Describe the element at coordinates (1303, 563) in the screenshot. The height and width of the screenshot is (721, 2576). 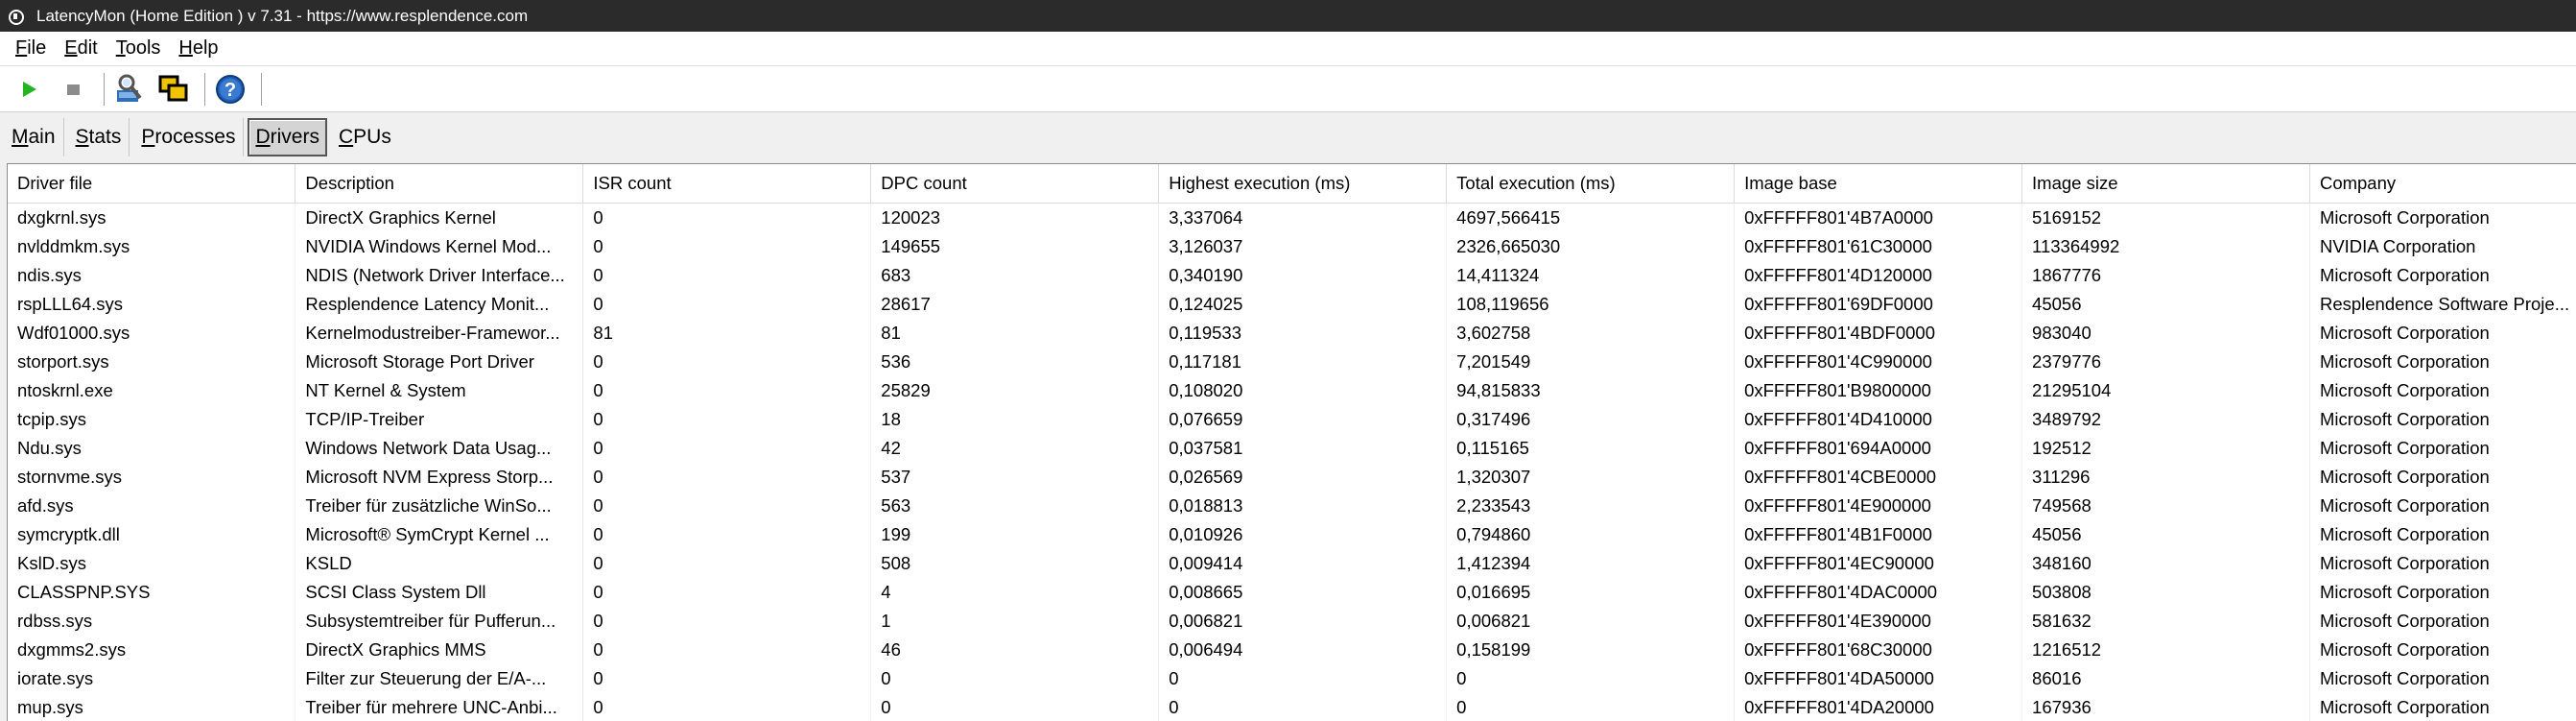
I see `cell-highest-execution: 0,009414` at that location.